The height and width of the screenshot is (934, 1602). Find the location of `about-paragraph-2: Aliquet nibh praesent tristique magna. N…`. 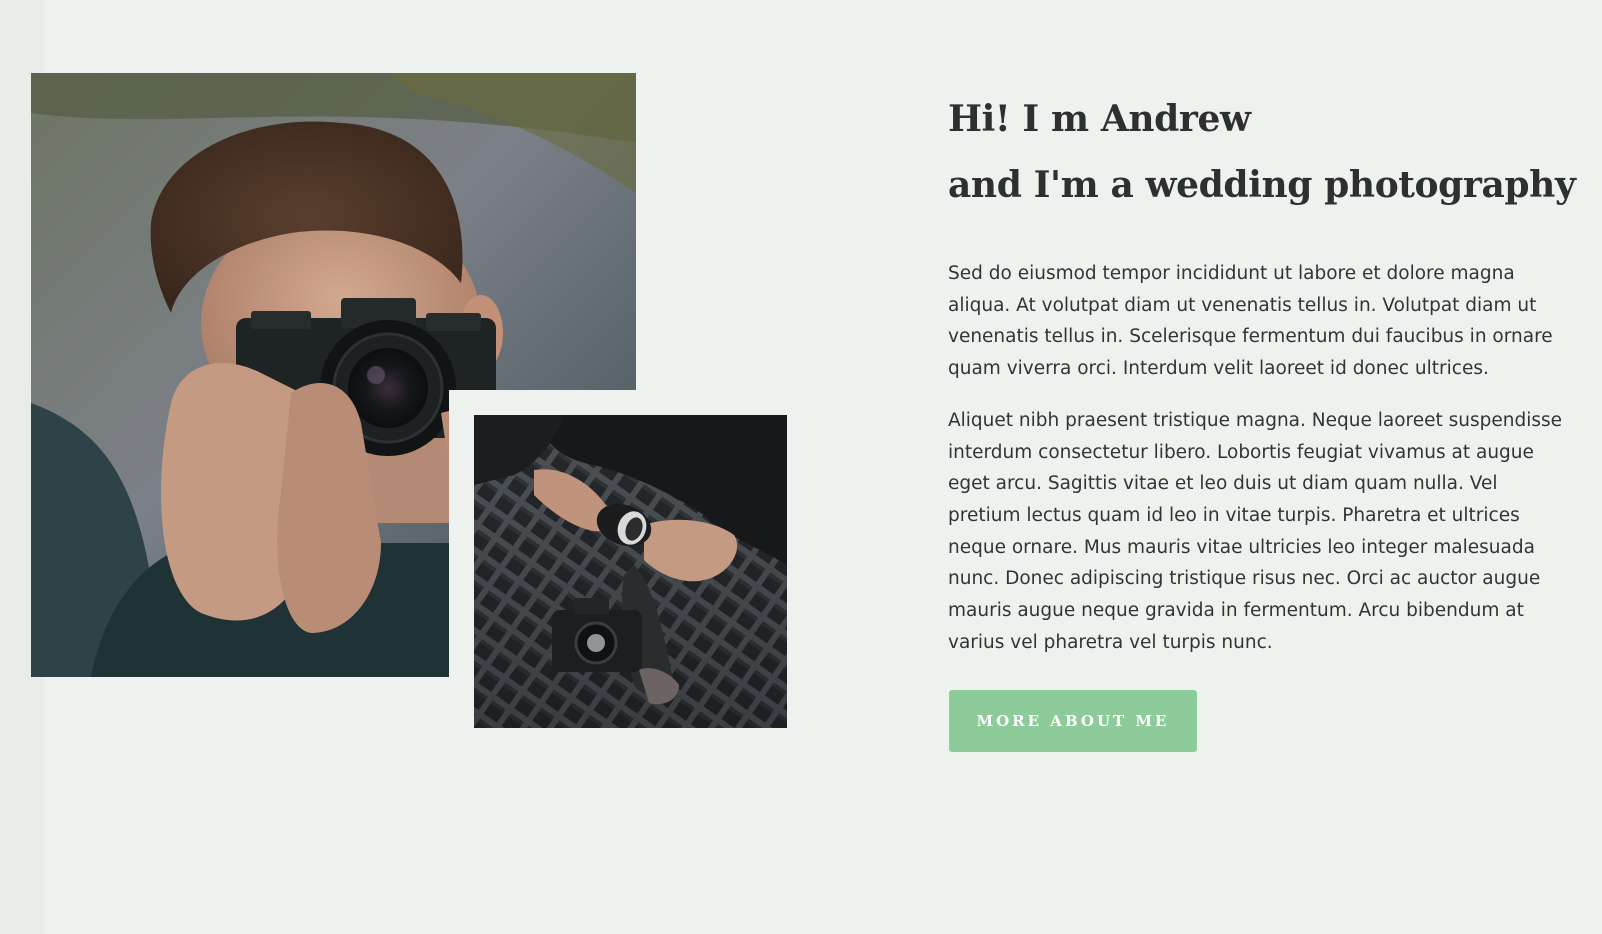

about-paragraph-2: Aliquet nibh praesent tristique magna. N… is located at coordinates (1255, 531).